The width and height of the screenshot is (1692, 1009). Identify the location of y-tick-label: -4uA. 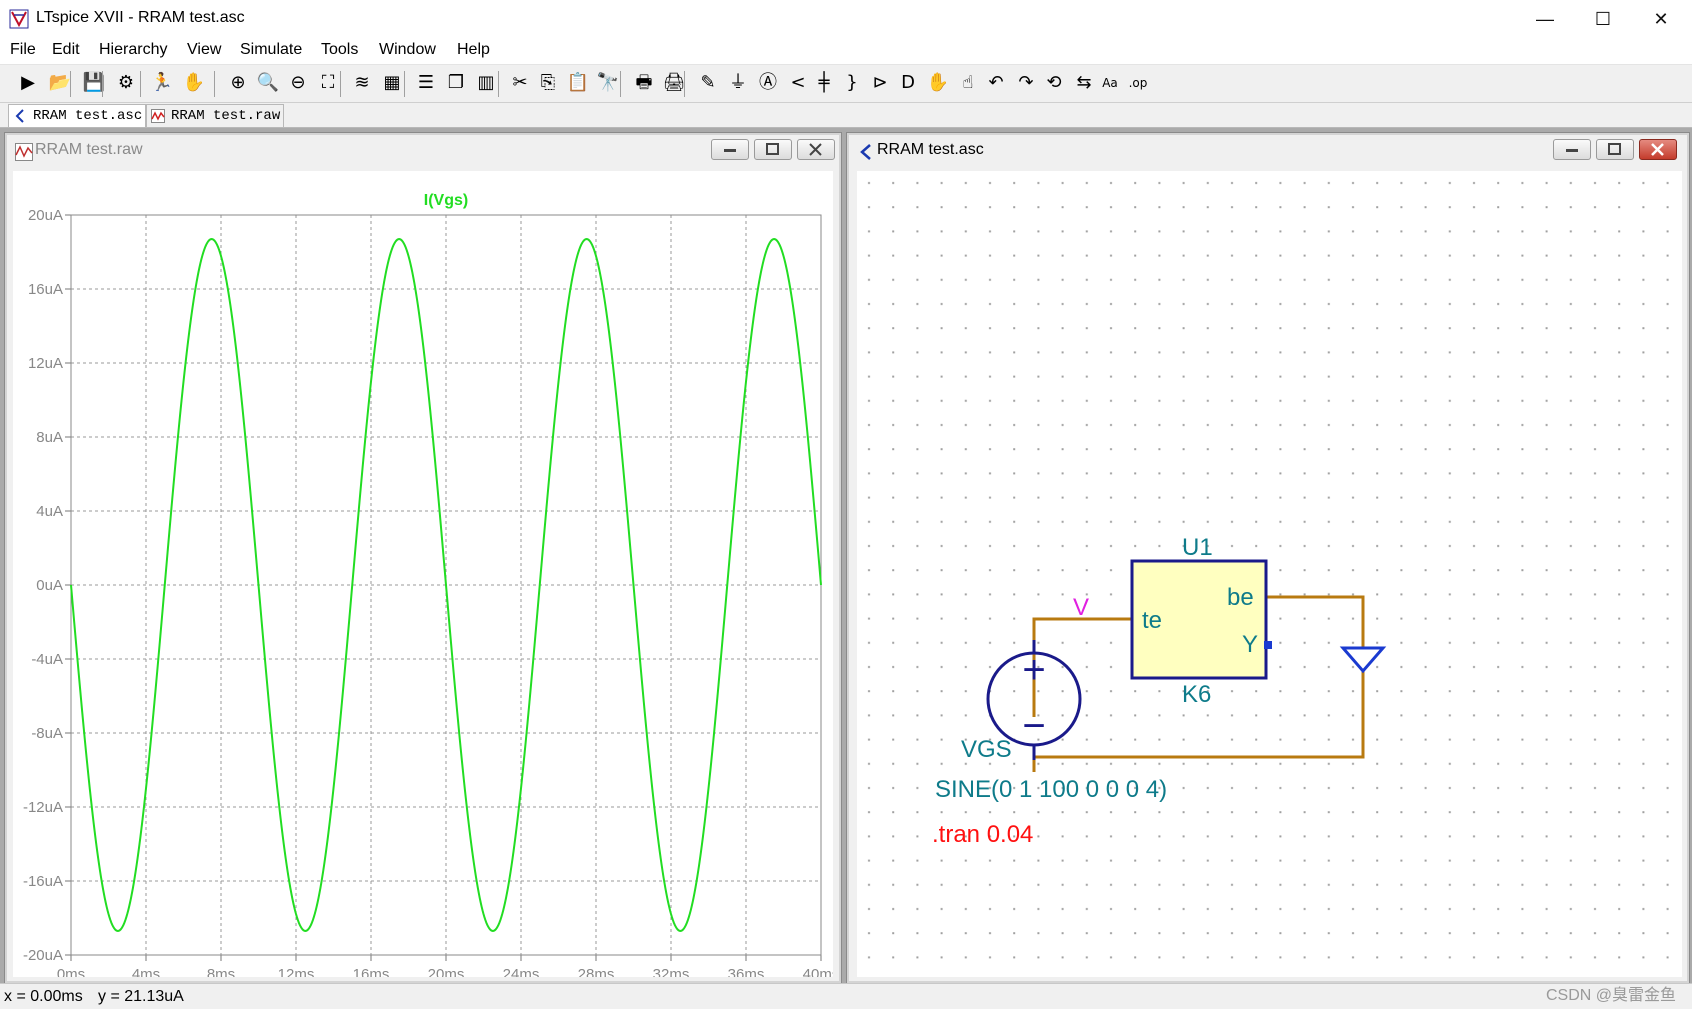
(47, 659).